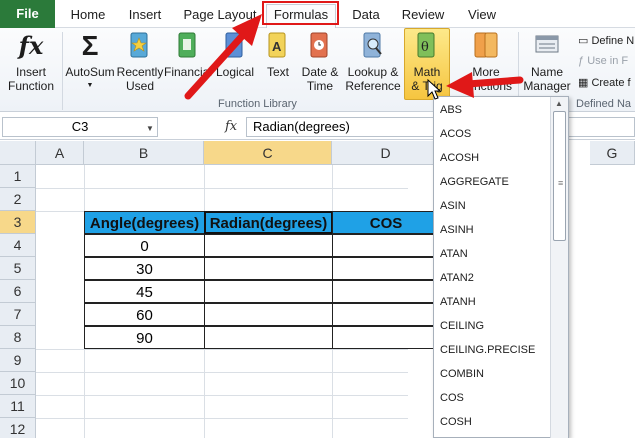 This screenshot has height=438, width=635. Describe the element at coordinates (223, 57) in the screenshot. I see `arrow-to-formulas-tab` at that location.